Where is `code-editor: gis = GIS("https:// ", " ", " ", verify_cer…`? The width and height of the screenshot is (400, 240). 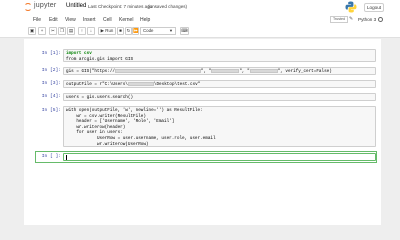 code-editor: gis = GIS("https:// ", " ", " ", verify_cer… is located at coordinates (219, 71).